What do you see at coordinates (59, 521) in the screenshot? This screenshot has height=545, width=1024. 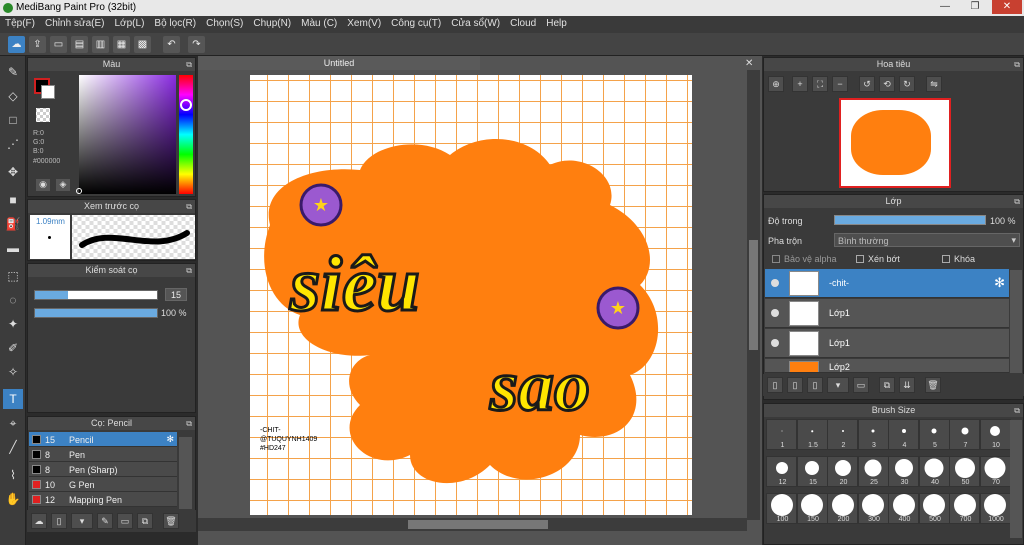 I see `new-brush-icon: ▯` at bounding box center [59, 521].